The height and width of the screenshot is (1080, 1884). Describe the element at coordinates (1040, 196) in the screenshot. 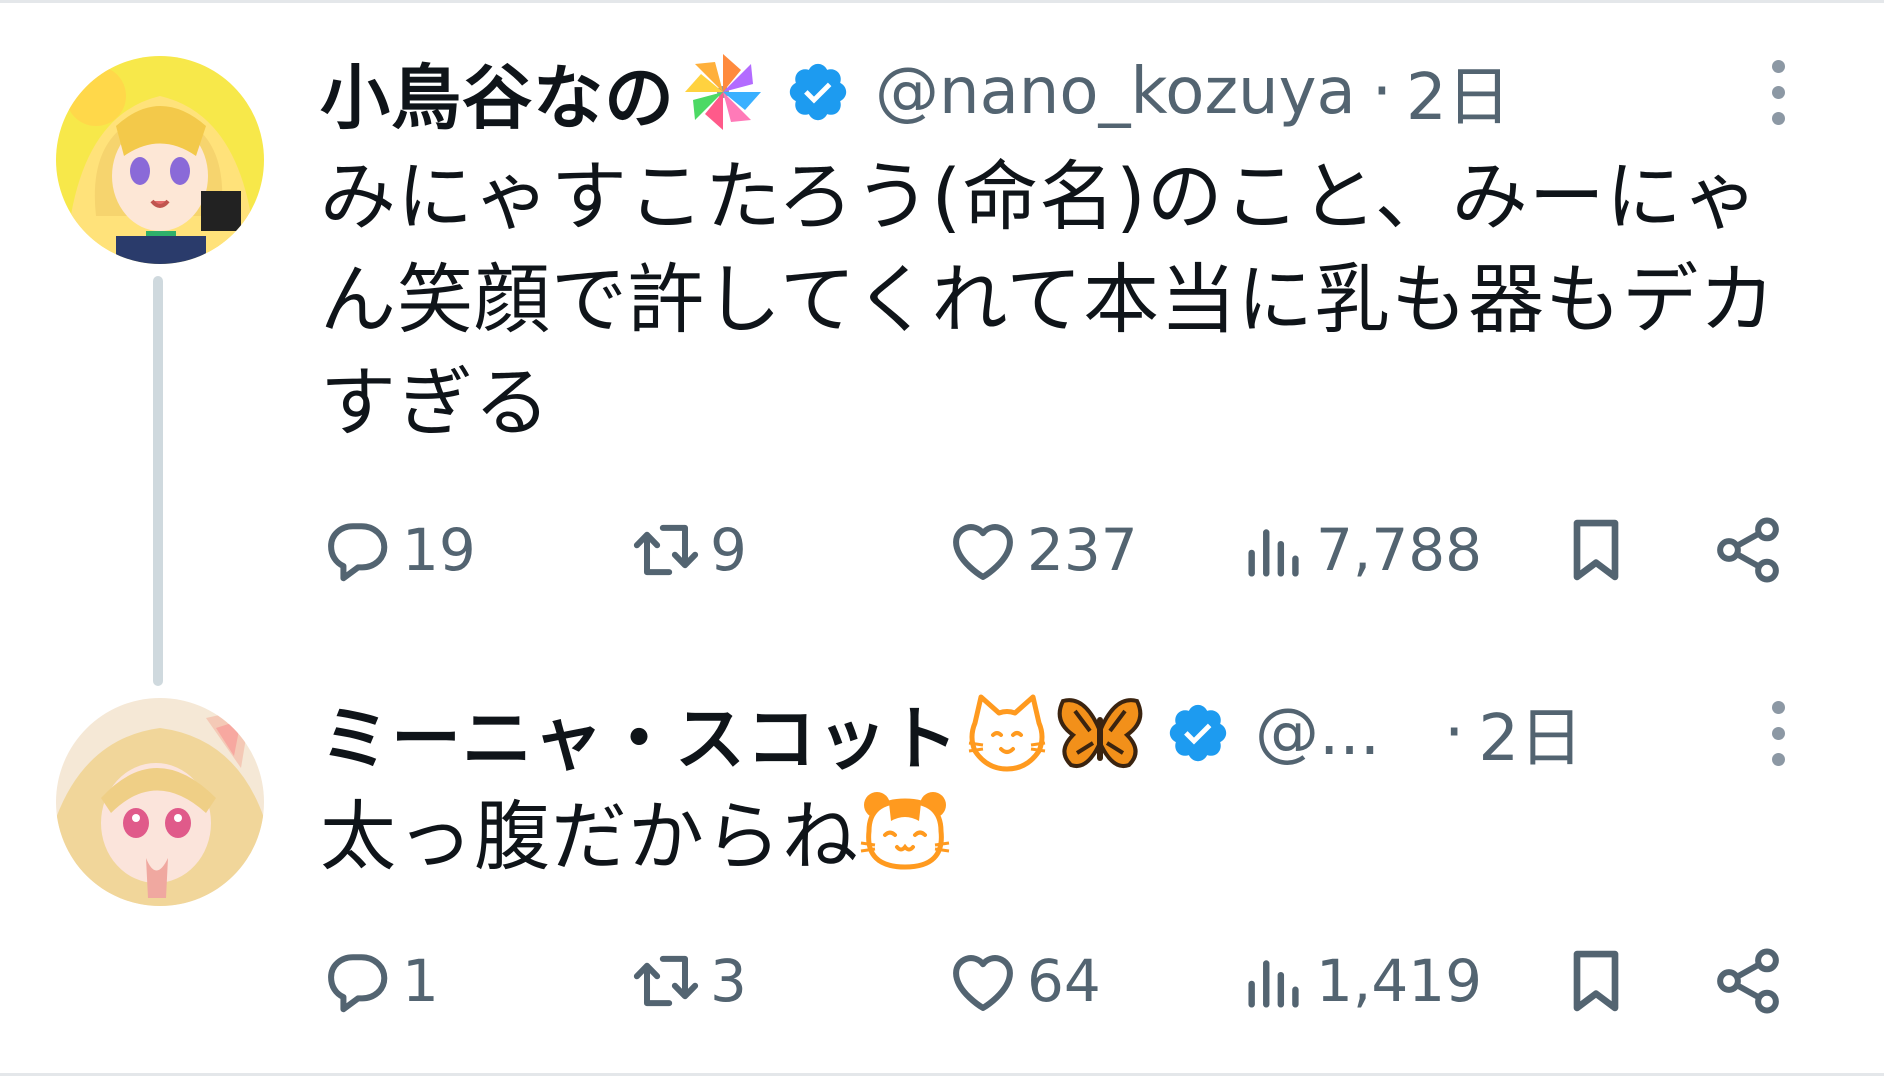

I see `tweet-text-line: みにゃすこたろう(命名)のこと、みーにゃ` at that location.